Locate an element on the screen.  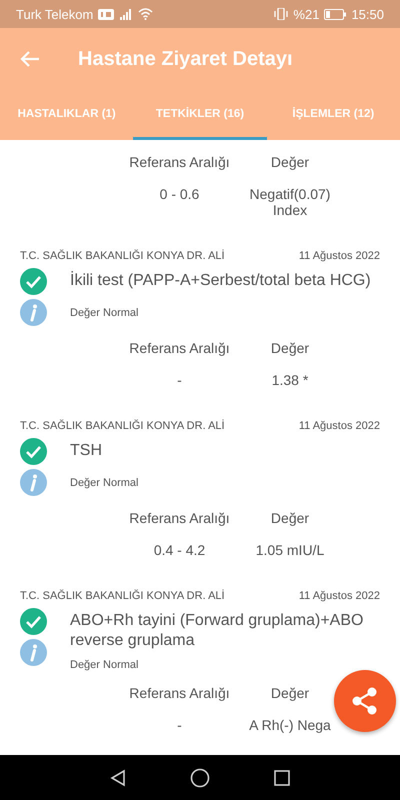
tab: HASTALIKLAR (1) is located at coordinates (67, 115).